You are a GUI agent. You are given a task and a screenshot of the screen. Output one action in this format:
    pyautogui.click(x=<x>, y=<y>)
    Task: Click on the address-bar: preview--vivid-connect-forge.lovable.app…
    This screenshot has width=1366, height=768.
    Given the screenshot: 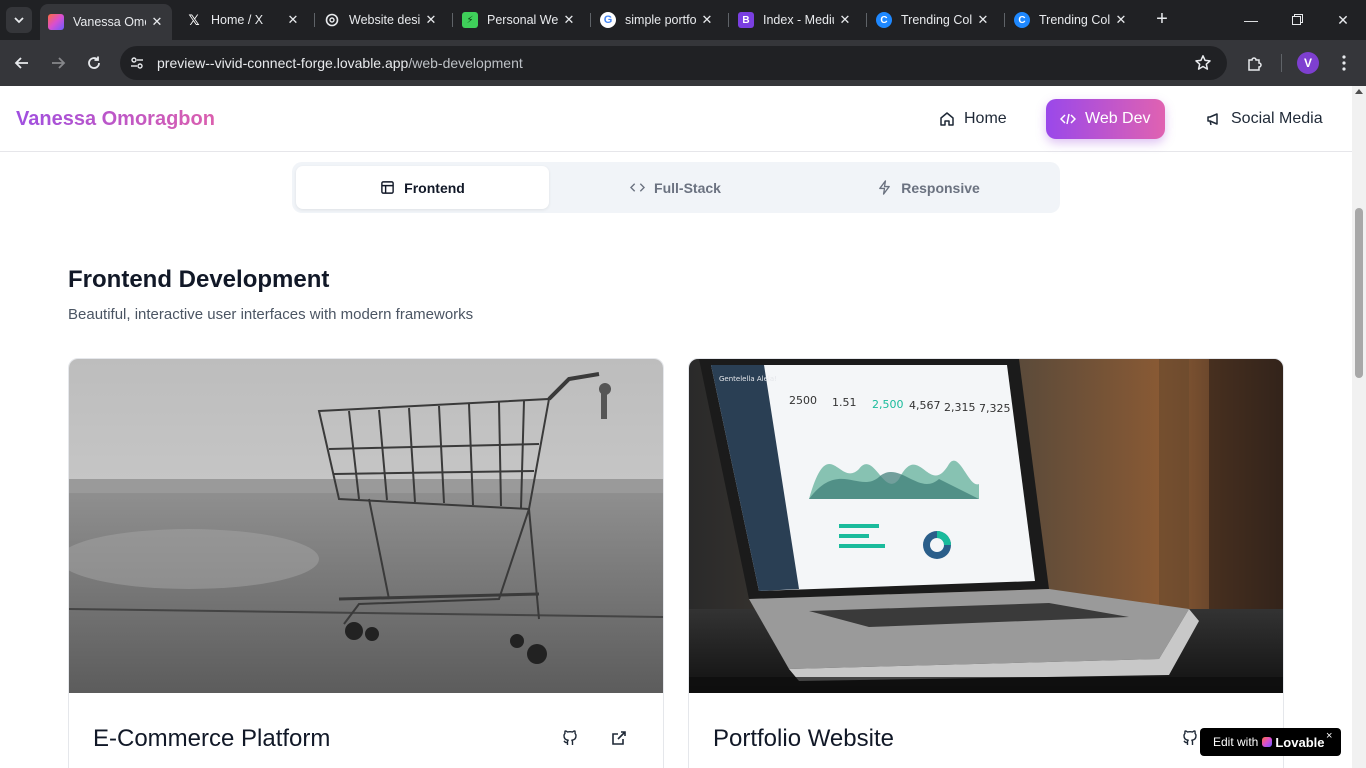 What is the action you would take?
    pyautogui.click(x=673, y=63)
    